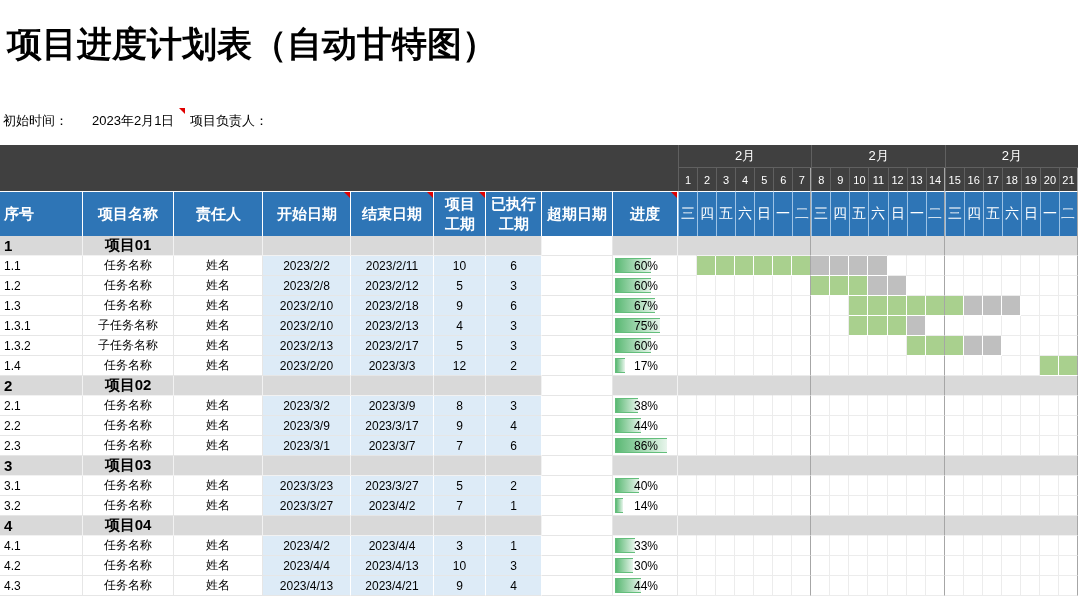 This screenshot has width=1078, height=597. I want to click on table-cell: 子任务名称, so click(128, 326).